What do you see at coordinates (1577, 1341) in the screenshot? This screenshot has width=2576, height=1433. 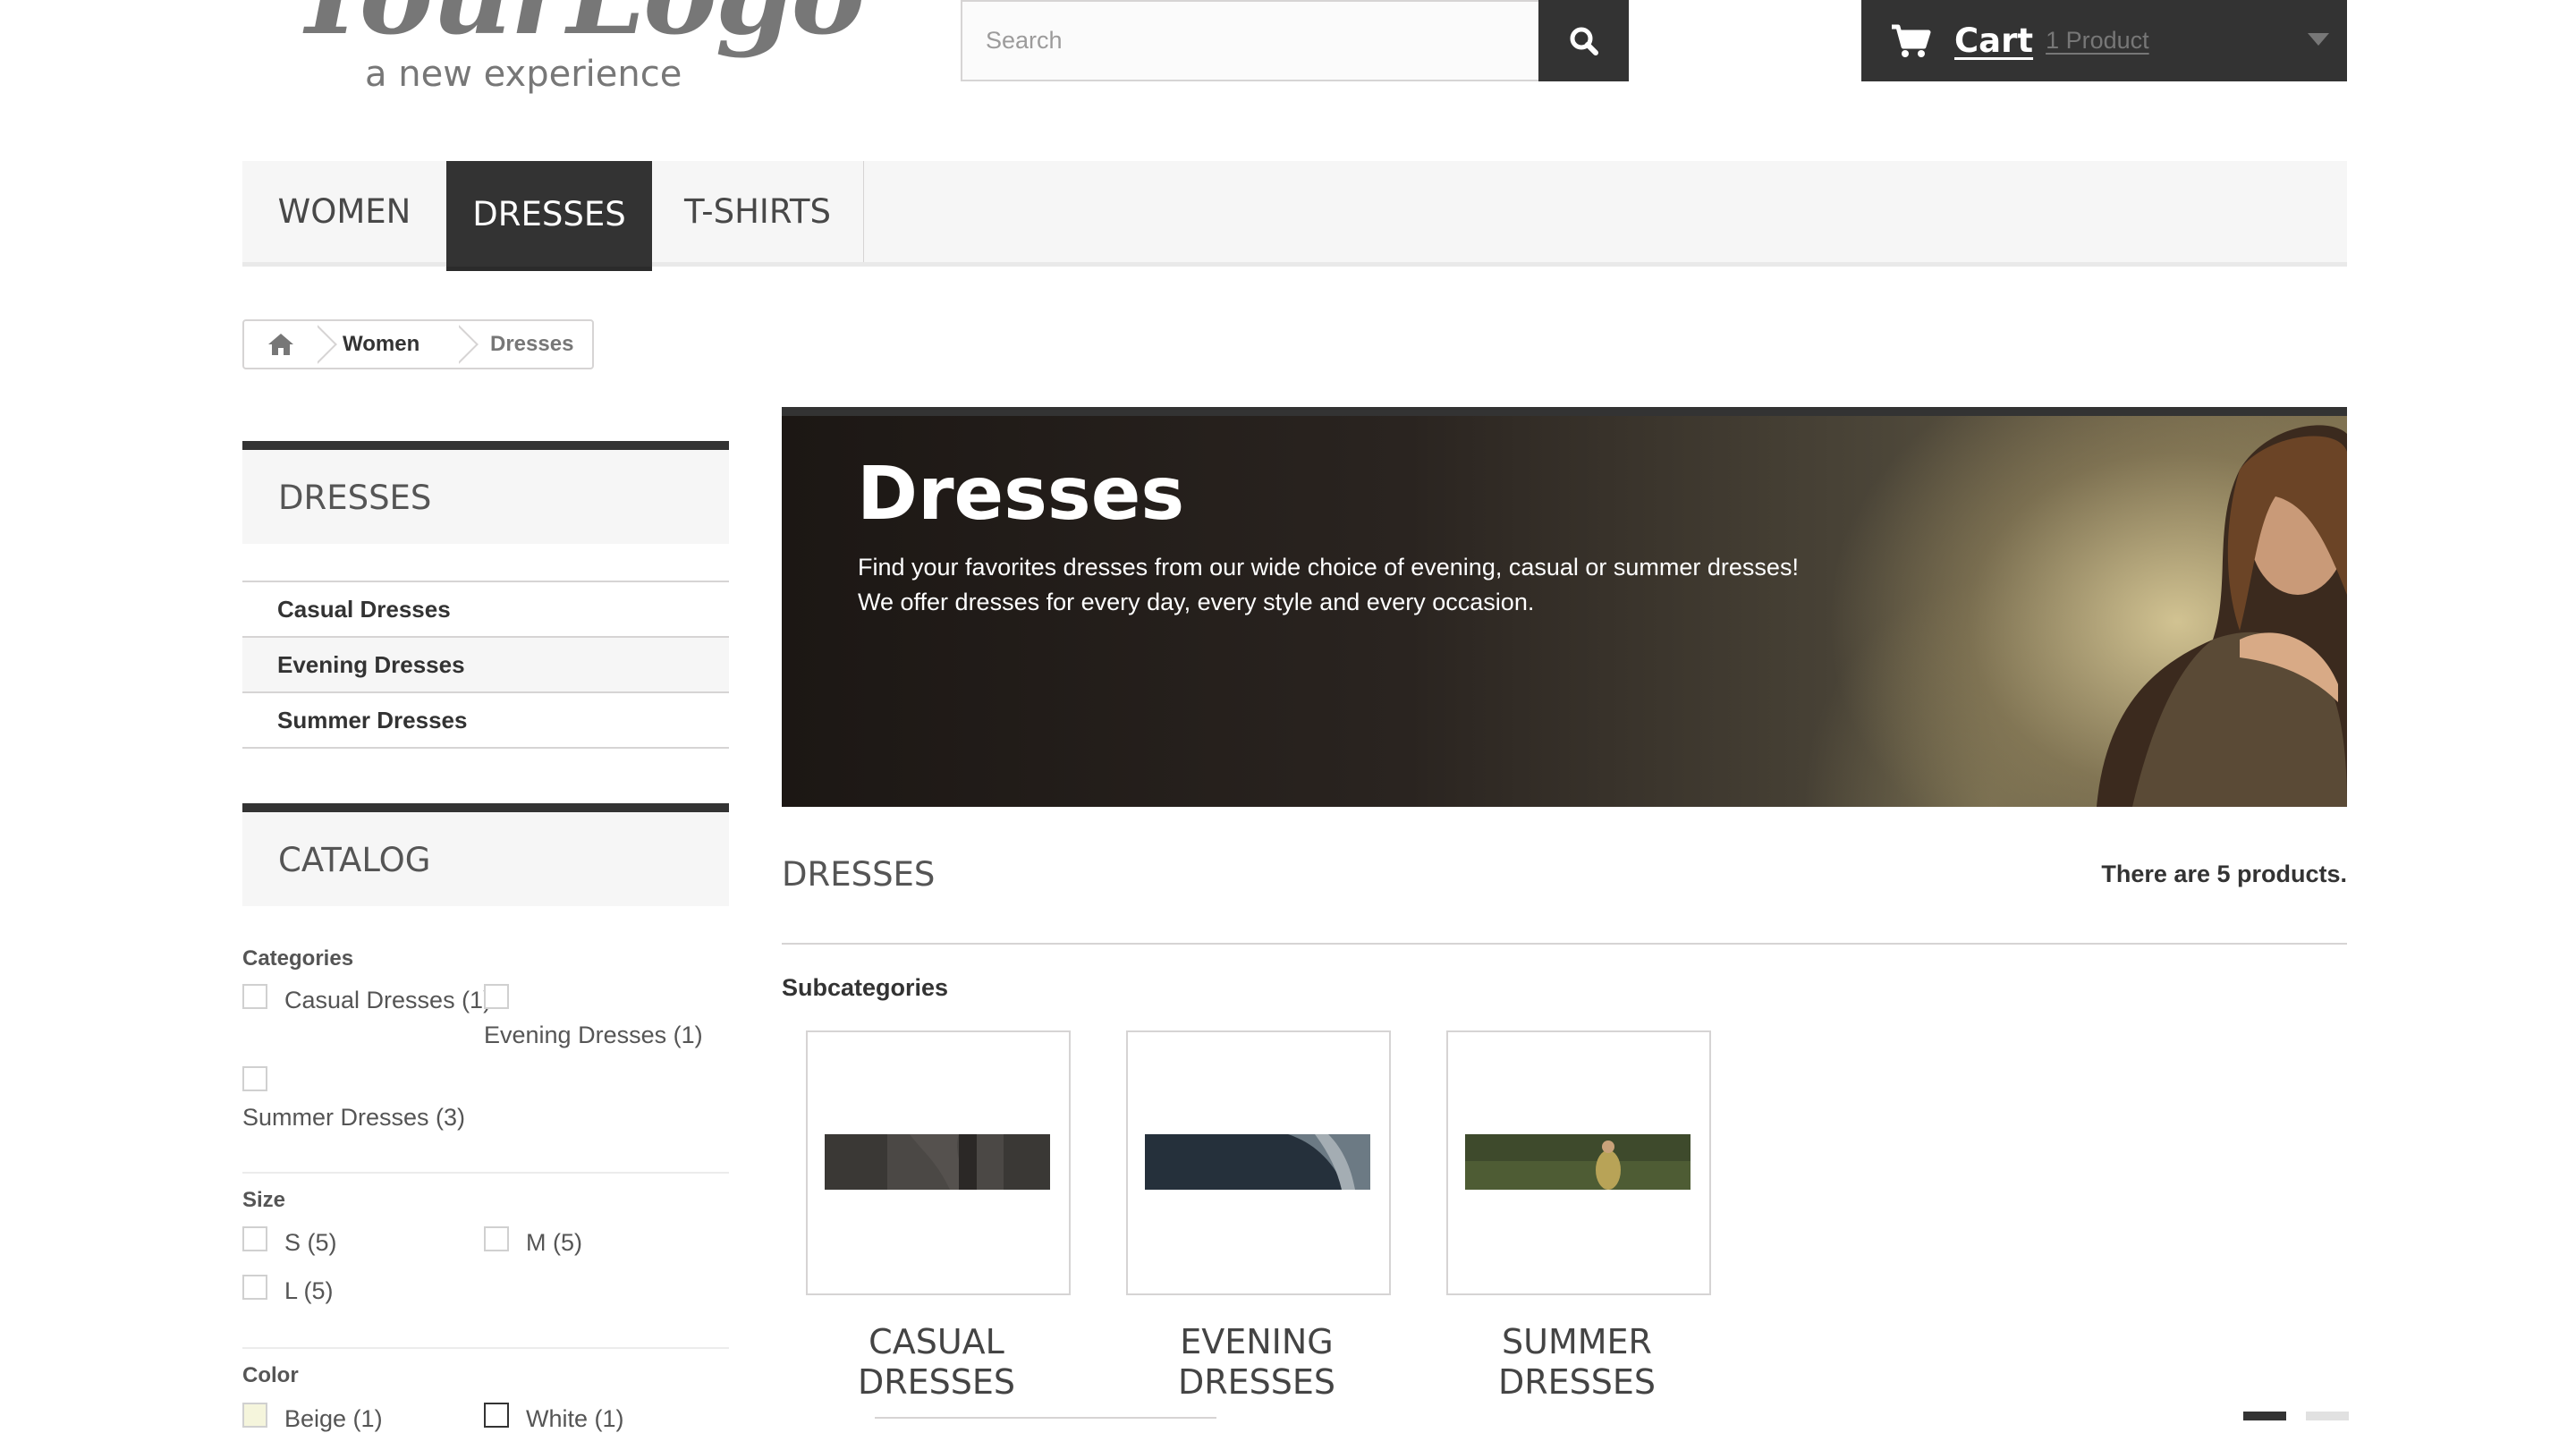 I see `subcategory-name-line: SUMMER` at bounding box center [1577, 1341].